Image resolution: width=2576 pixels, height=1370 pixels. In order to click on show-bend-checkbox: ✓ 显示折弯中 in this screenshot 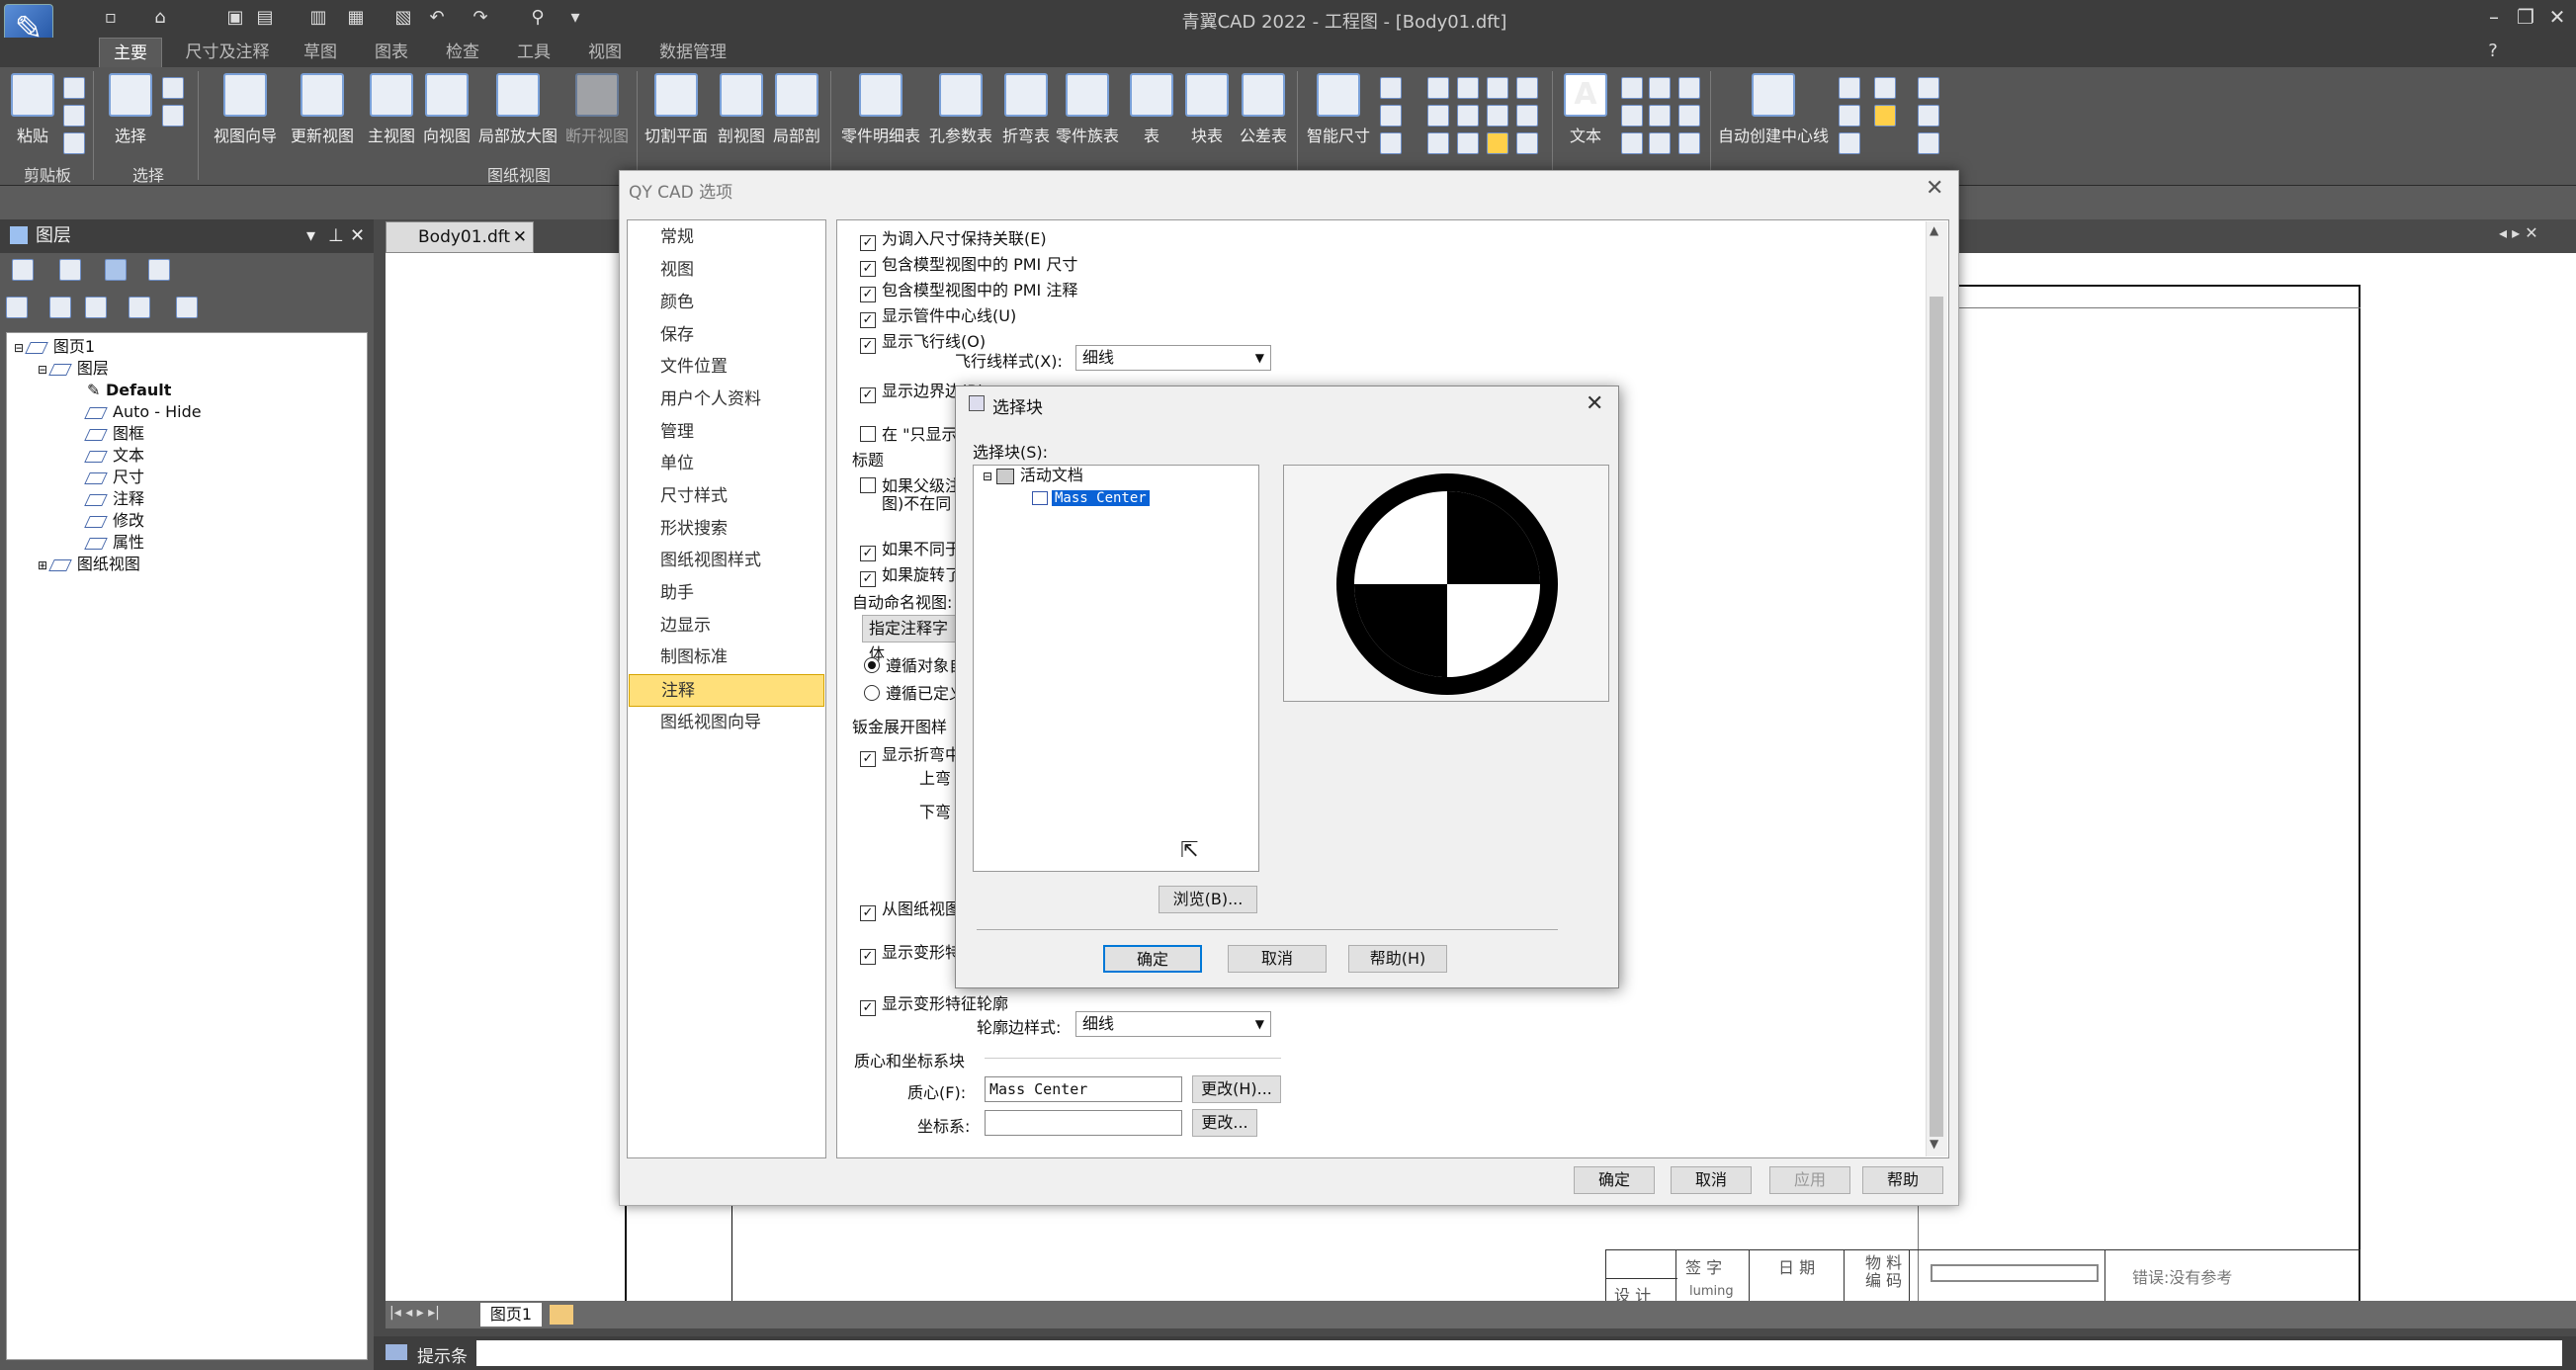, I will do `click(910, 754)`.